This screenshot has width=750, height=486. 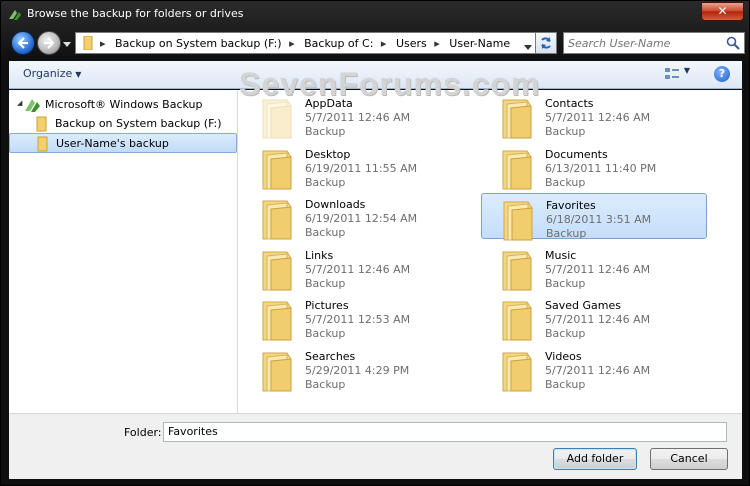 What do you see at coordinates (561, 255) in the screenshot?
I see `folder-name: Music` at bounding box center [561, 255].